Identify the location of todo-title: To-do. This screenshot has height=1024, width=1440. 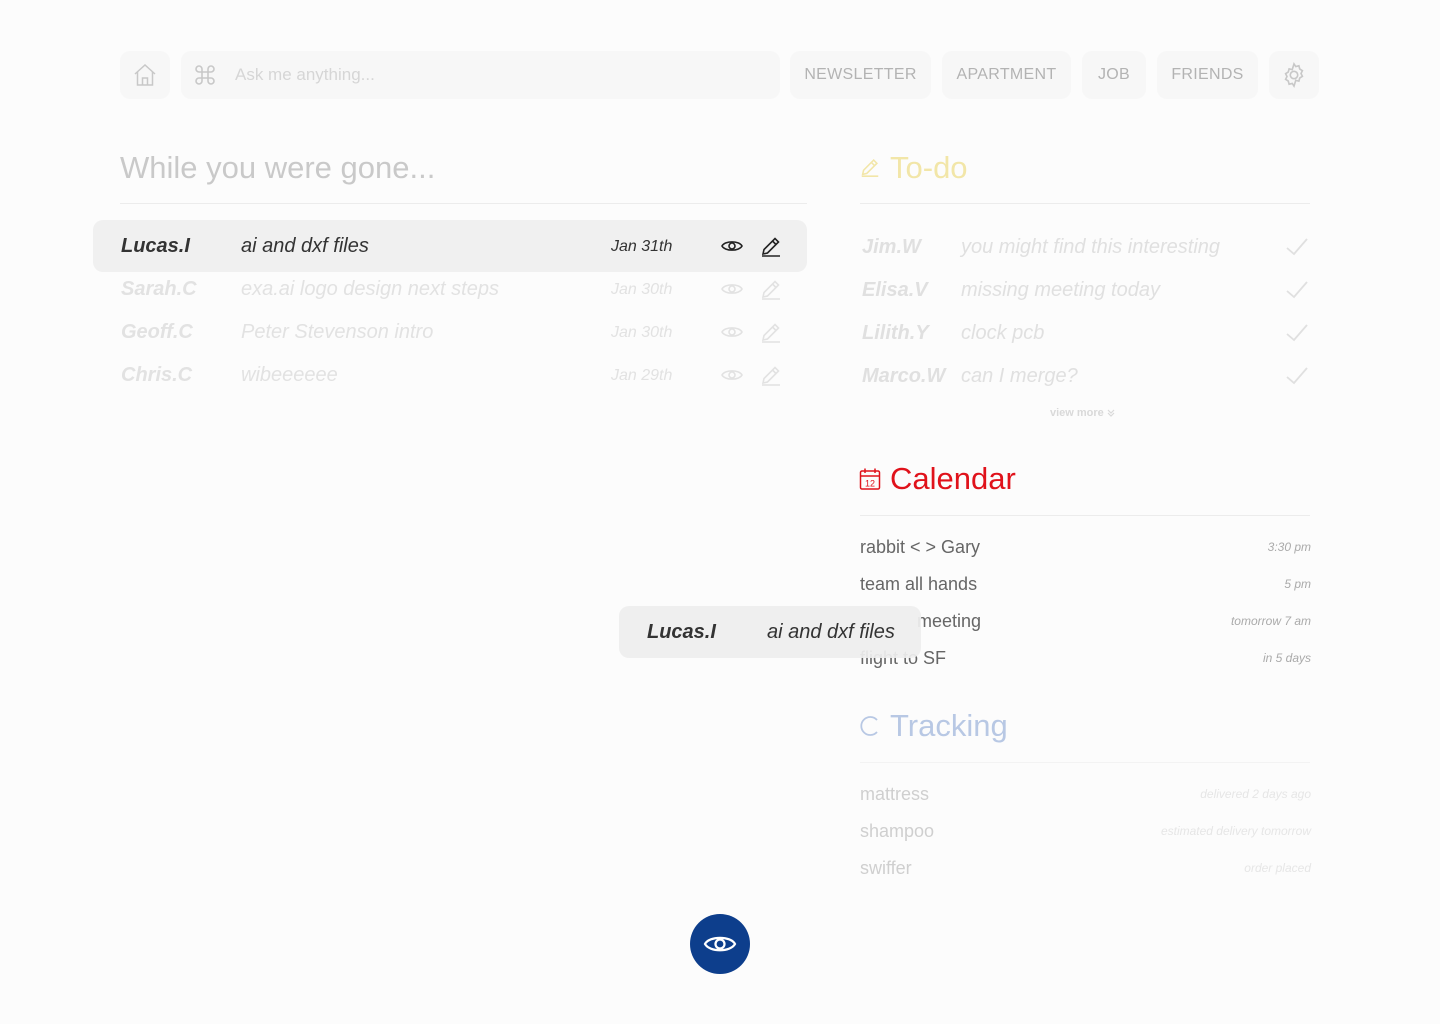
(929, 167).